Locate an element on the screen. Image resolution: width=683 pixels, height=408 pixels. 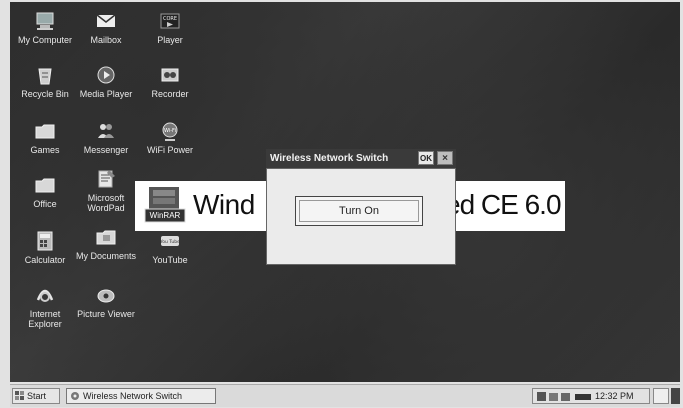
desktop-icon-my-documents: My Documents is located at coordinates (106, 243).